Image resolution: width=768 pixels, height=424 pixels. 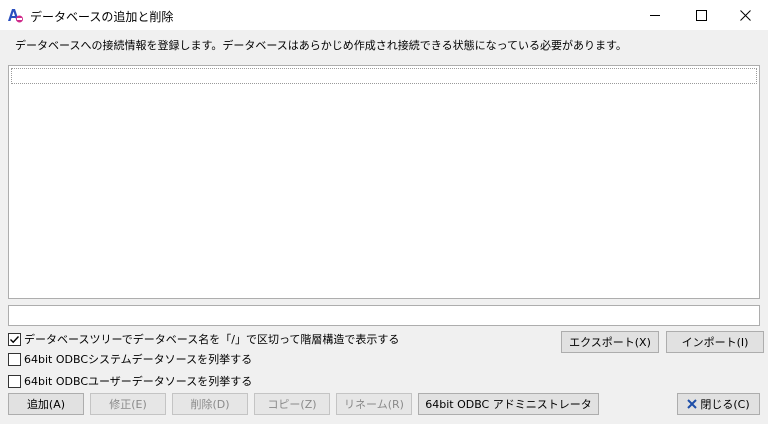 I want to click on minimize-icon, so click(x=654, y=15).